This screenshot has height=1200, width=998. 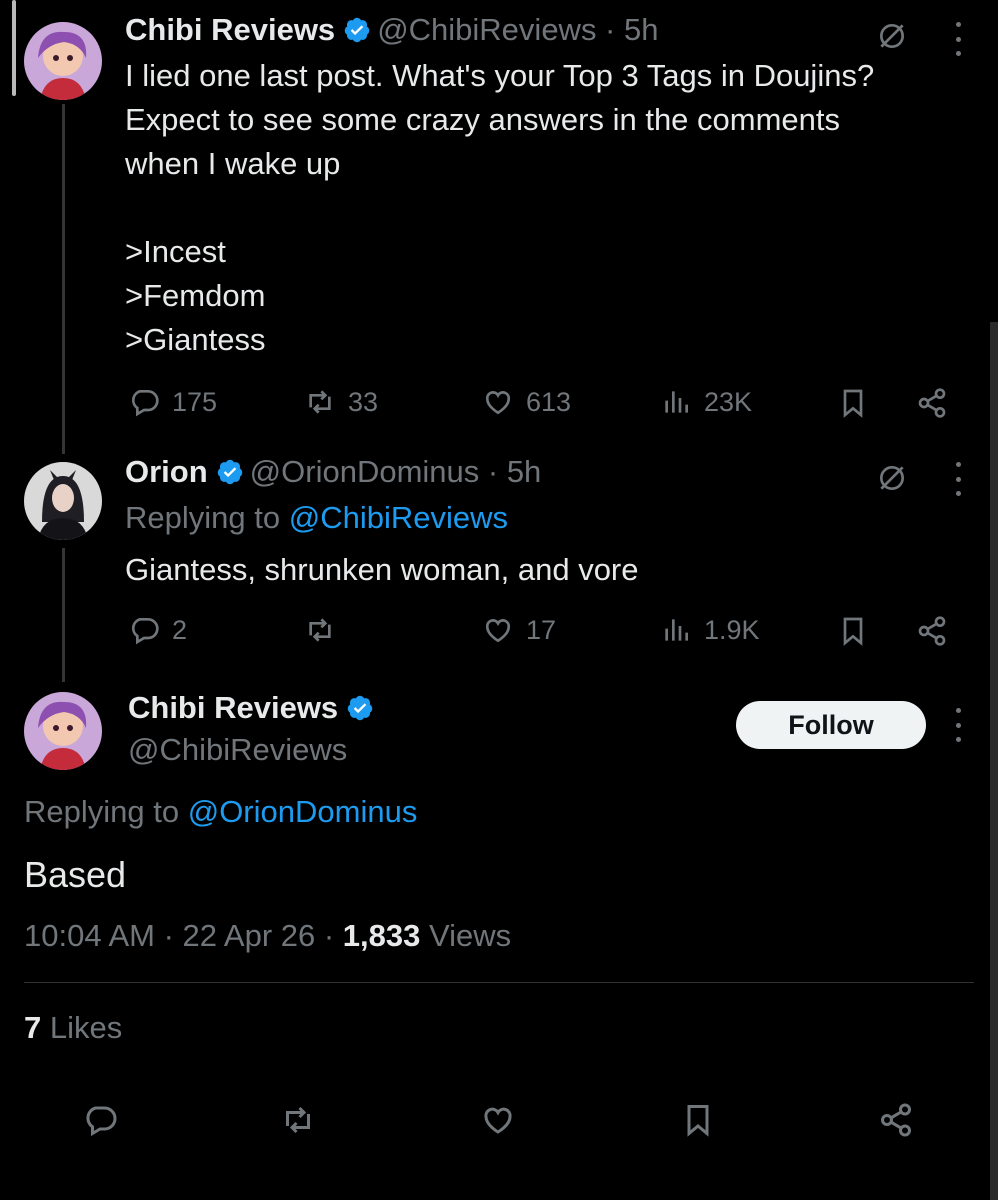 I want to click on post-meta: 10:04 AM · 22 Apr 26 · 1,833 Views, so click(x=267, y=936).